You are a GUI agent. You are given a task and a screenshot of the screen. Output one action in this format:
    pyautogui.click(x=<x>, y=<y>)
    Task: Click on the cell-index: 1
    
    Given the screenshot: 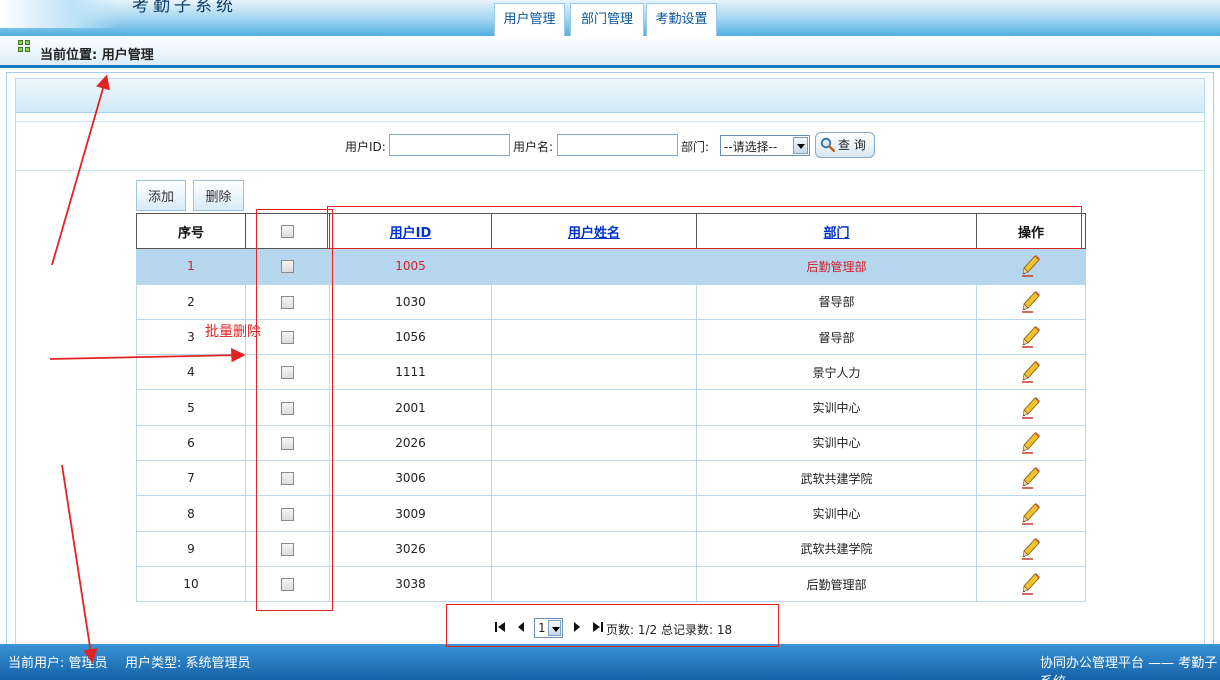 What is the action you would take?
    pyautogui.click(x=191, y=266)
    